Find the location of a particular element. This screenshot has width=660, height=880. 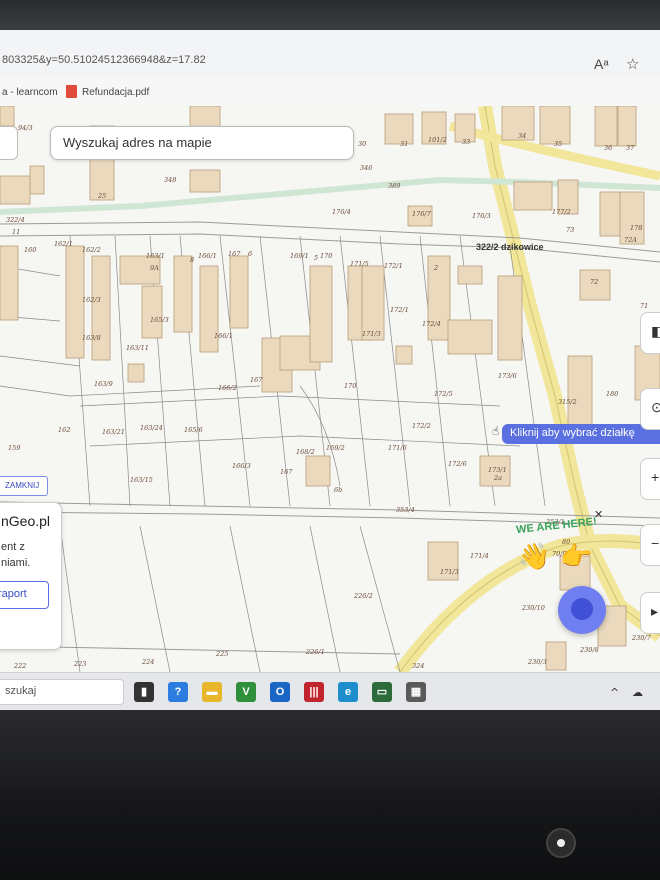

panel-title: nGeo.pl is located at coordinates (26, 521).